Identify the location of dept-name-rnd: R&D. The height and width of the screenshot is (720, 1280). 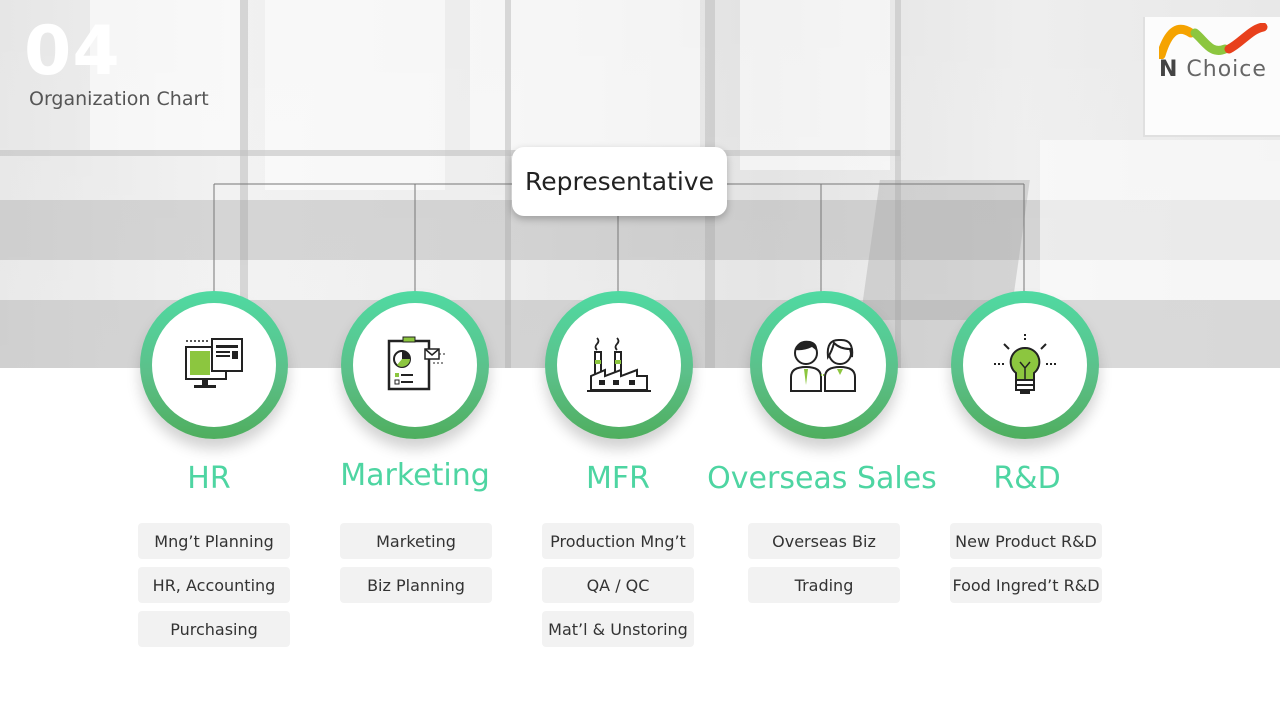
(1027, 478).